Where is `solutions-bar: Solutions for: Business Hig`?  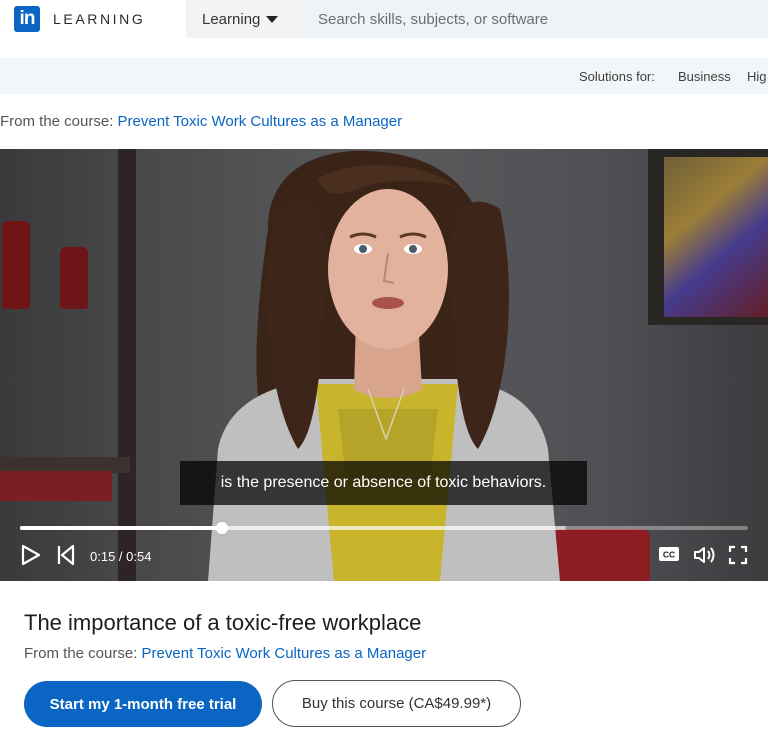
solutions-bar: Solutions for: Business Hig is located at coordinates (384, 76).